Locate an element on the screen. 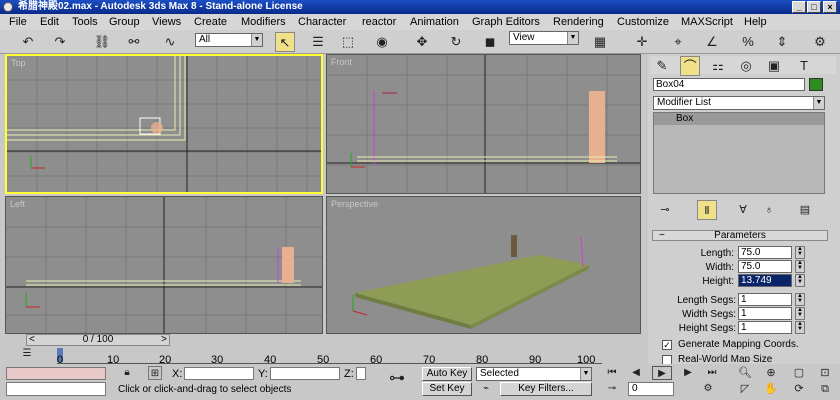 The height and width of the screenshot is (400, 840). menu-views: Views is located at coordinates (166, 22).